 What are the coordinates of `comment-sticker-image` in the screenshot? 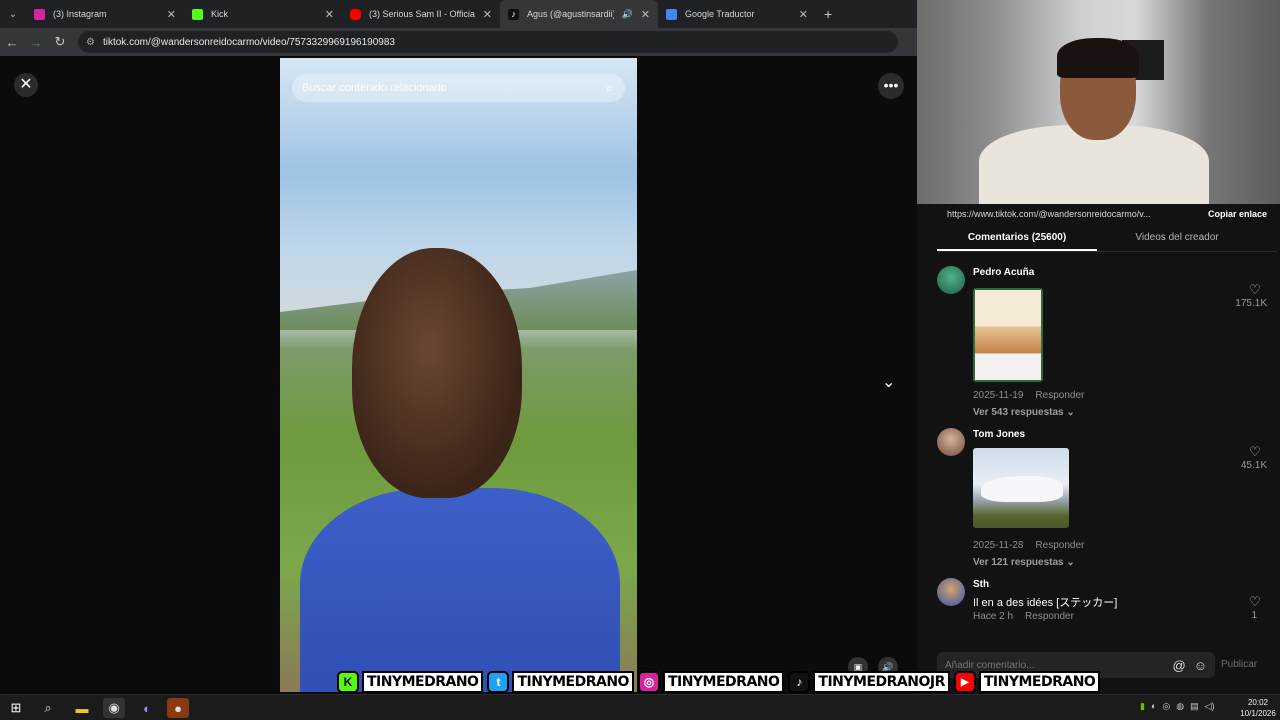 It's located at (1008, 335).